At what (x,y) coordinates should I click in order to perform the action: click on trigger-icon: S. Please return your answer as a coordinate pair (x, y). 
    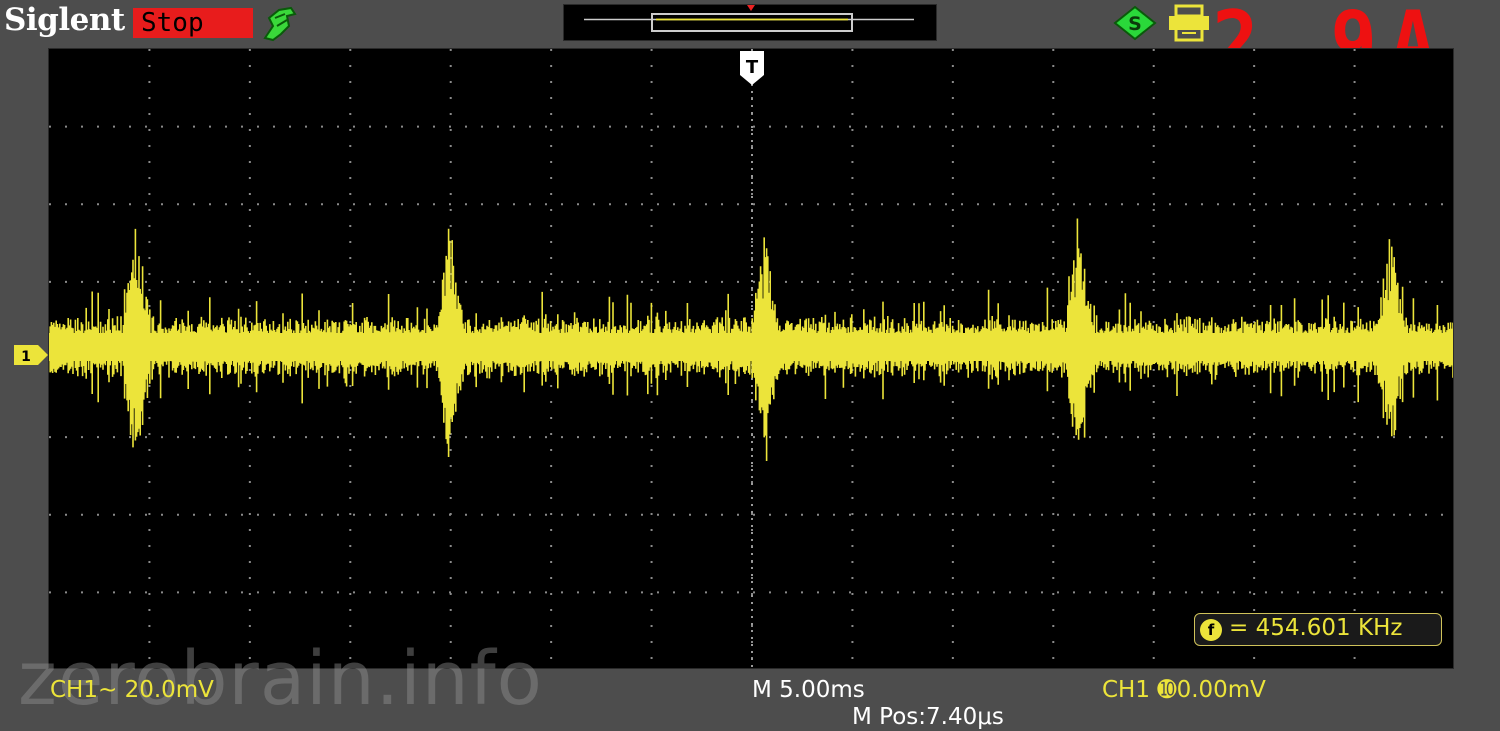
    Looking at the image, I should click on (1135, 23).